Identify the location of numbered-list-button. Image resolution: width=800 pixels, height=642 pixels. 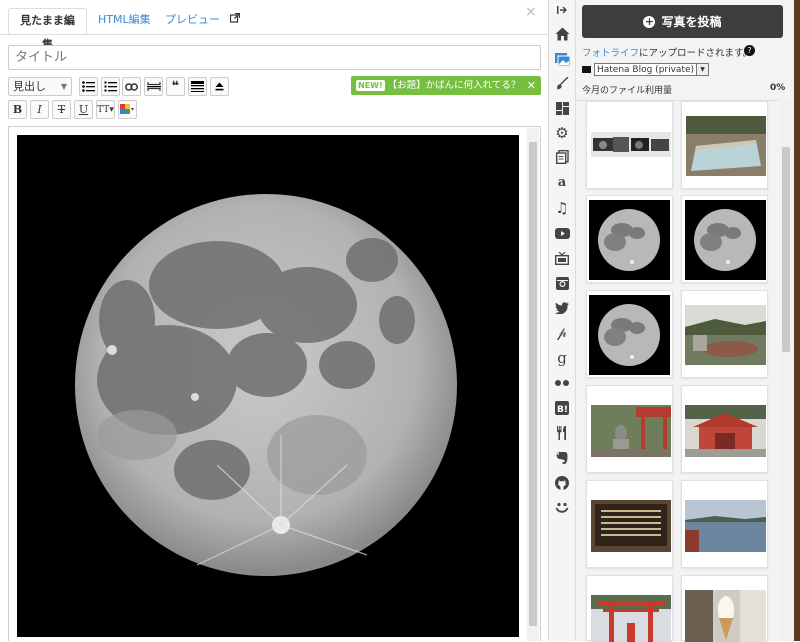
(110, 86).